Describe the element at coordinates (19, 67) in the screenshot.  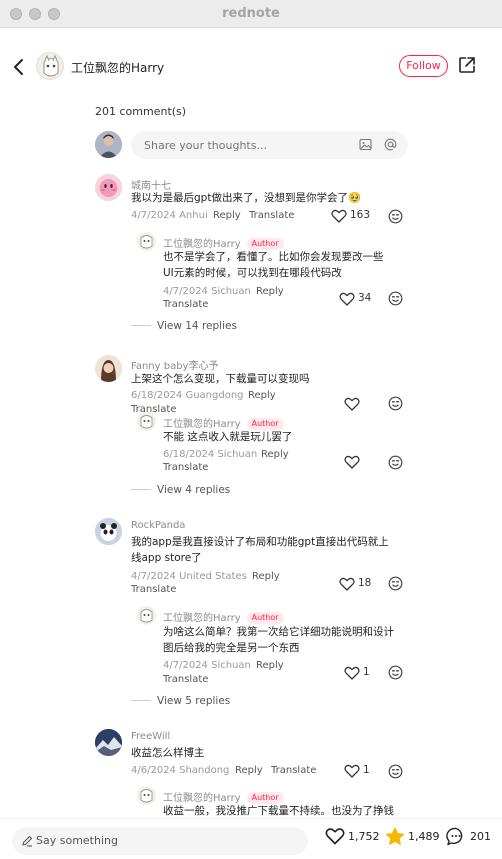
I see `back-arrow-icon` at that location.